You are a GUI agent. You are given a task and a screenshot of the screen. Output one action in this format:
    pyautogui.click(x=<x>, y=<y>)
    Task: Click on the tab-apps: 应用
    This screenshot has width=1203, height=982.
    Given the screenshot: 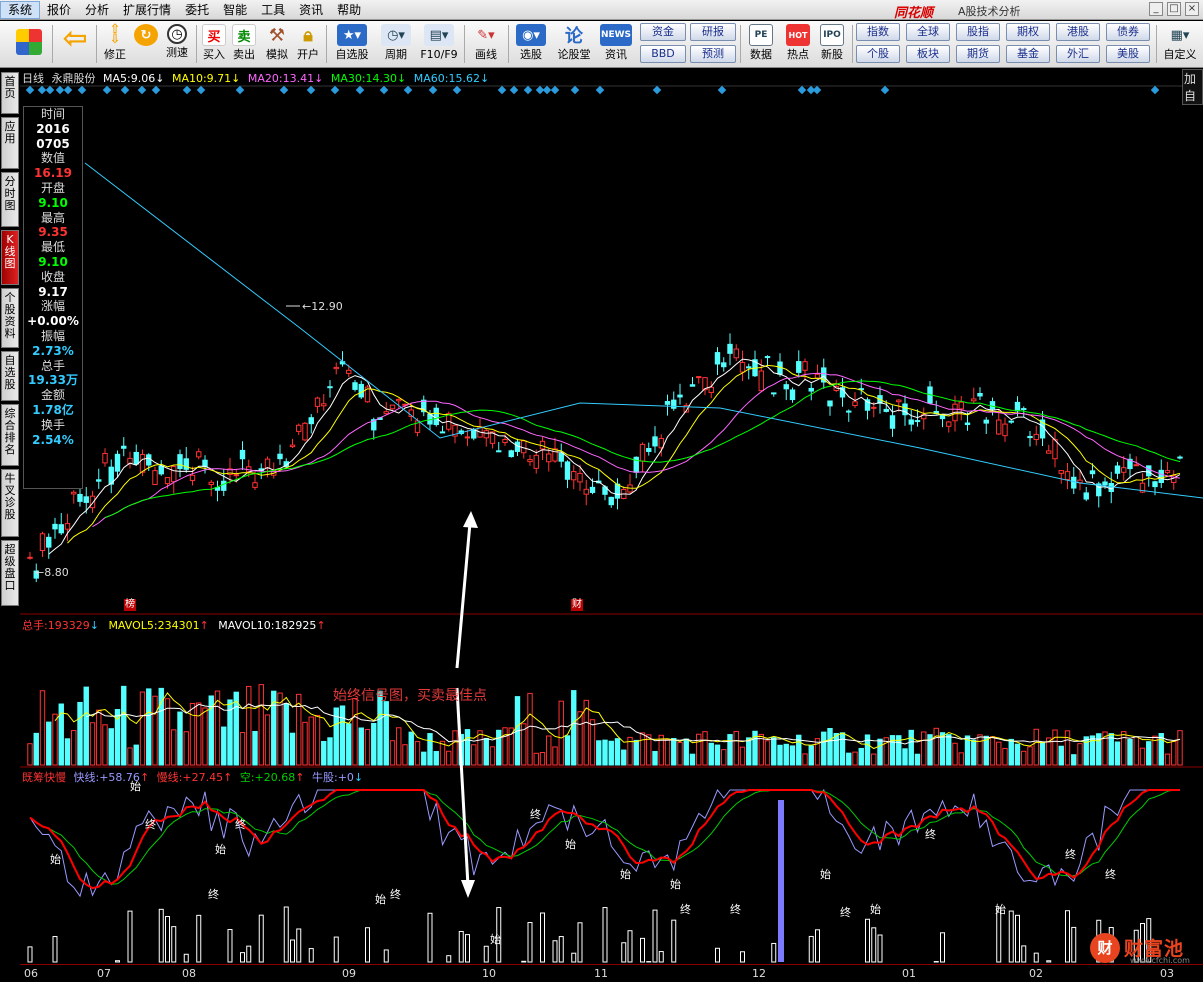 What is the action you would take?
    pyautogui.click(x=10, y=143)
    